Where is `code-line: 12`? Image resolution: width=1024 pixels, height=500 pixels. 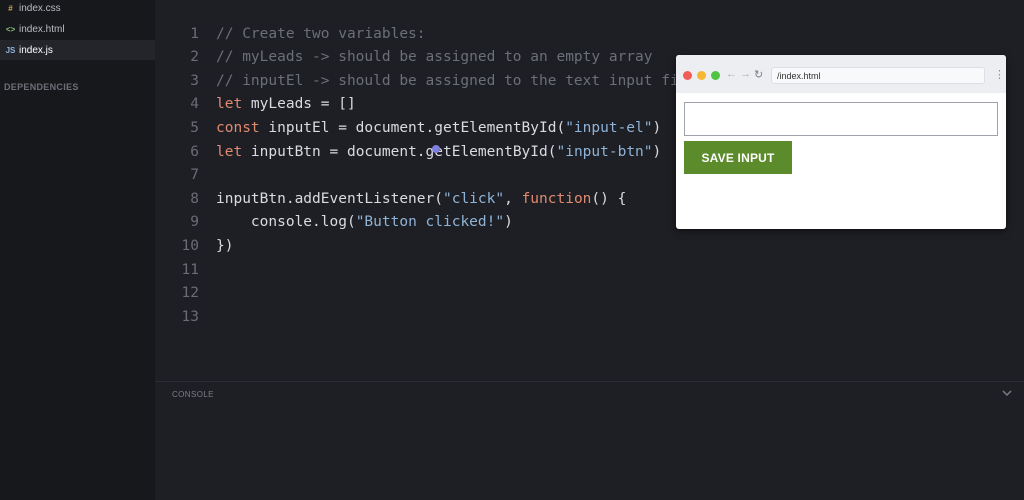
code-line: 12 is located at coordinates (177, 293).